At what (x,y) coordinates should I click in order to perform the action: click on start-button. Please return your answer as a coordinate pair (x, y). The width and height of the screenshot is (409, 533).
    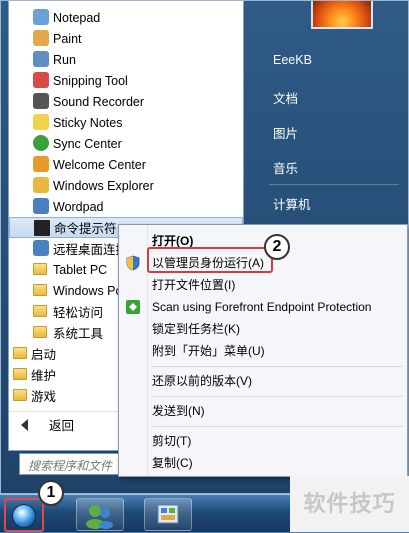
    Looking at the image, I should click on (24, 515).